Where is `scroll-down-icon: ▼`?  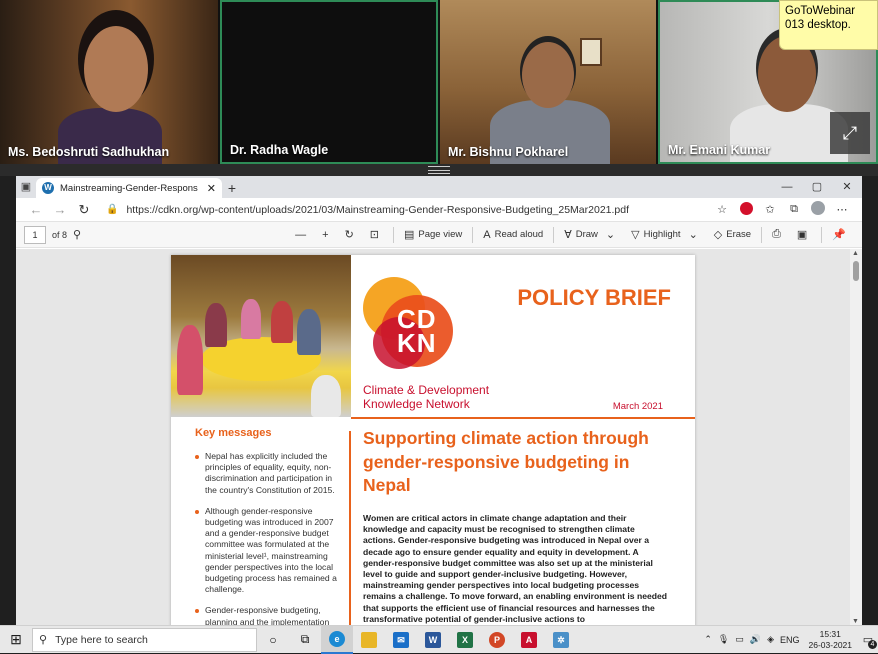 scroll-down-icon: ▼ is located at coordinates (855, 621).